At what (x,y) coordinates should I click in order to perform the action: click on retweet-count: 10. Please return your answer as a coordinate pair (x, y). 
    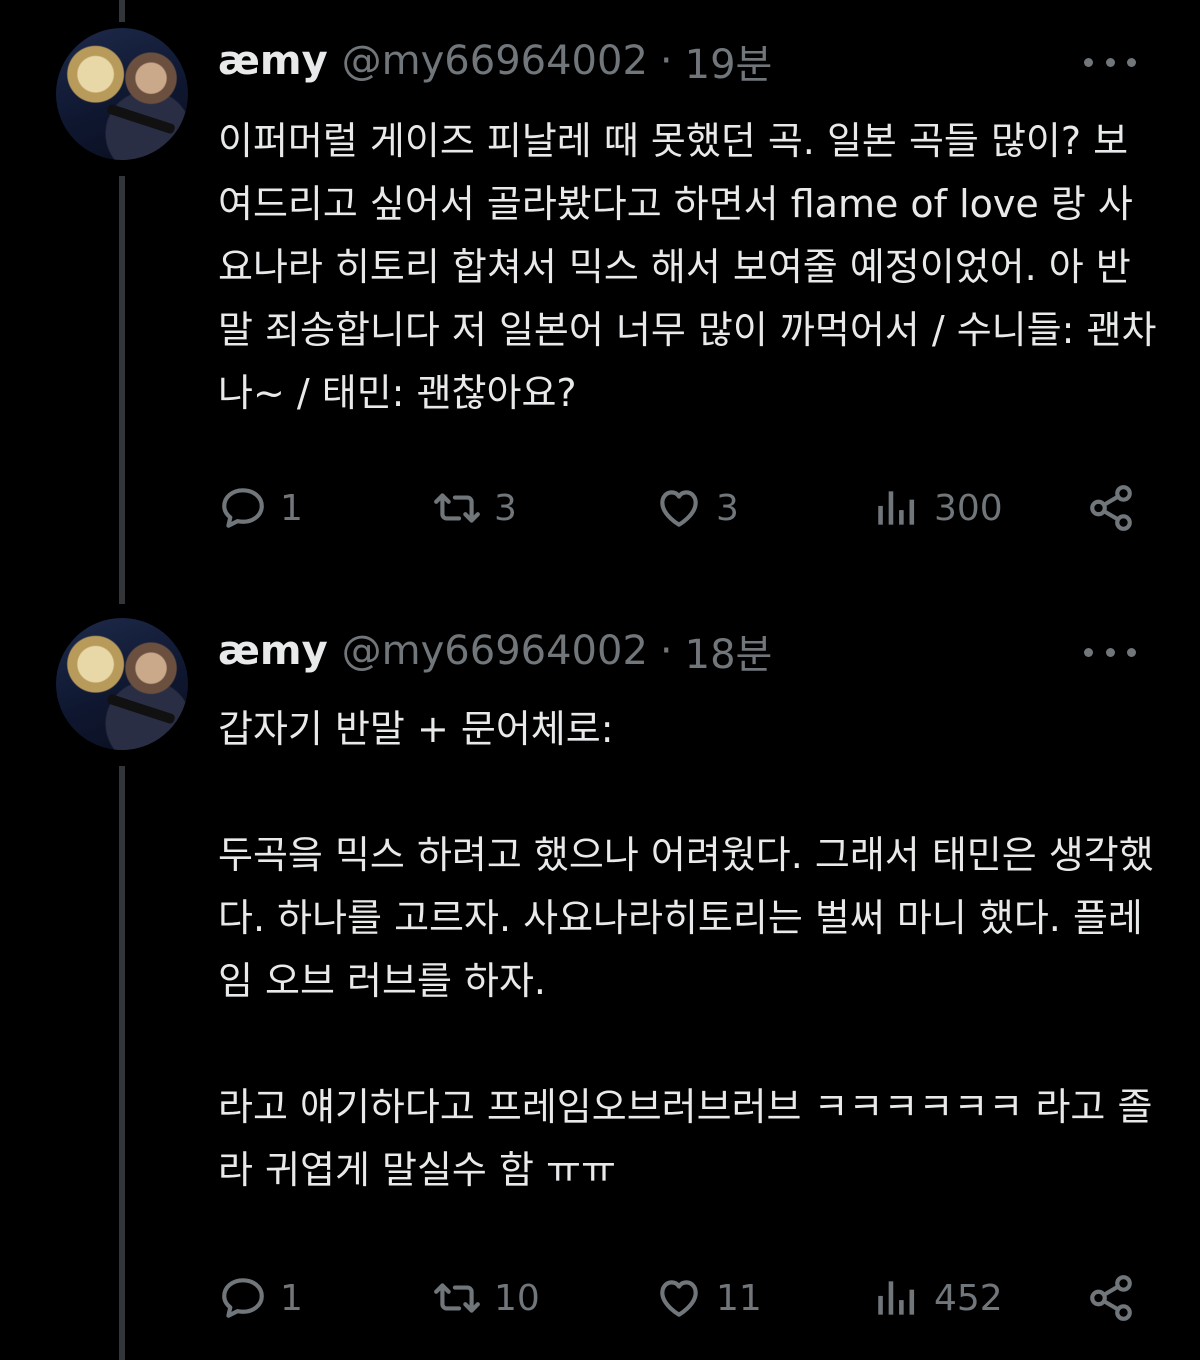
    Looking at the image, I should click on (517, 1298).